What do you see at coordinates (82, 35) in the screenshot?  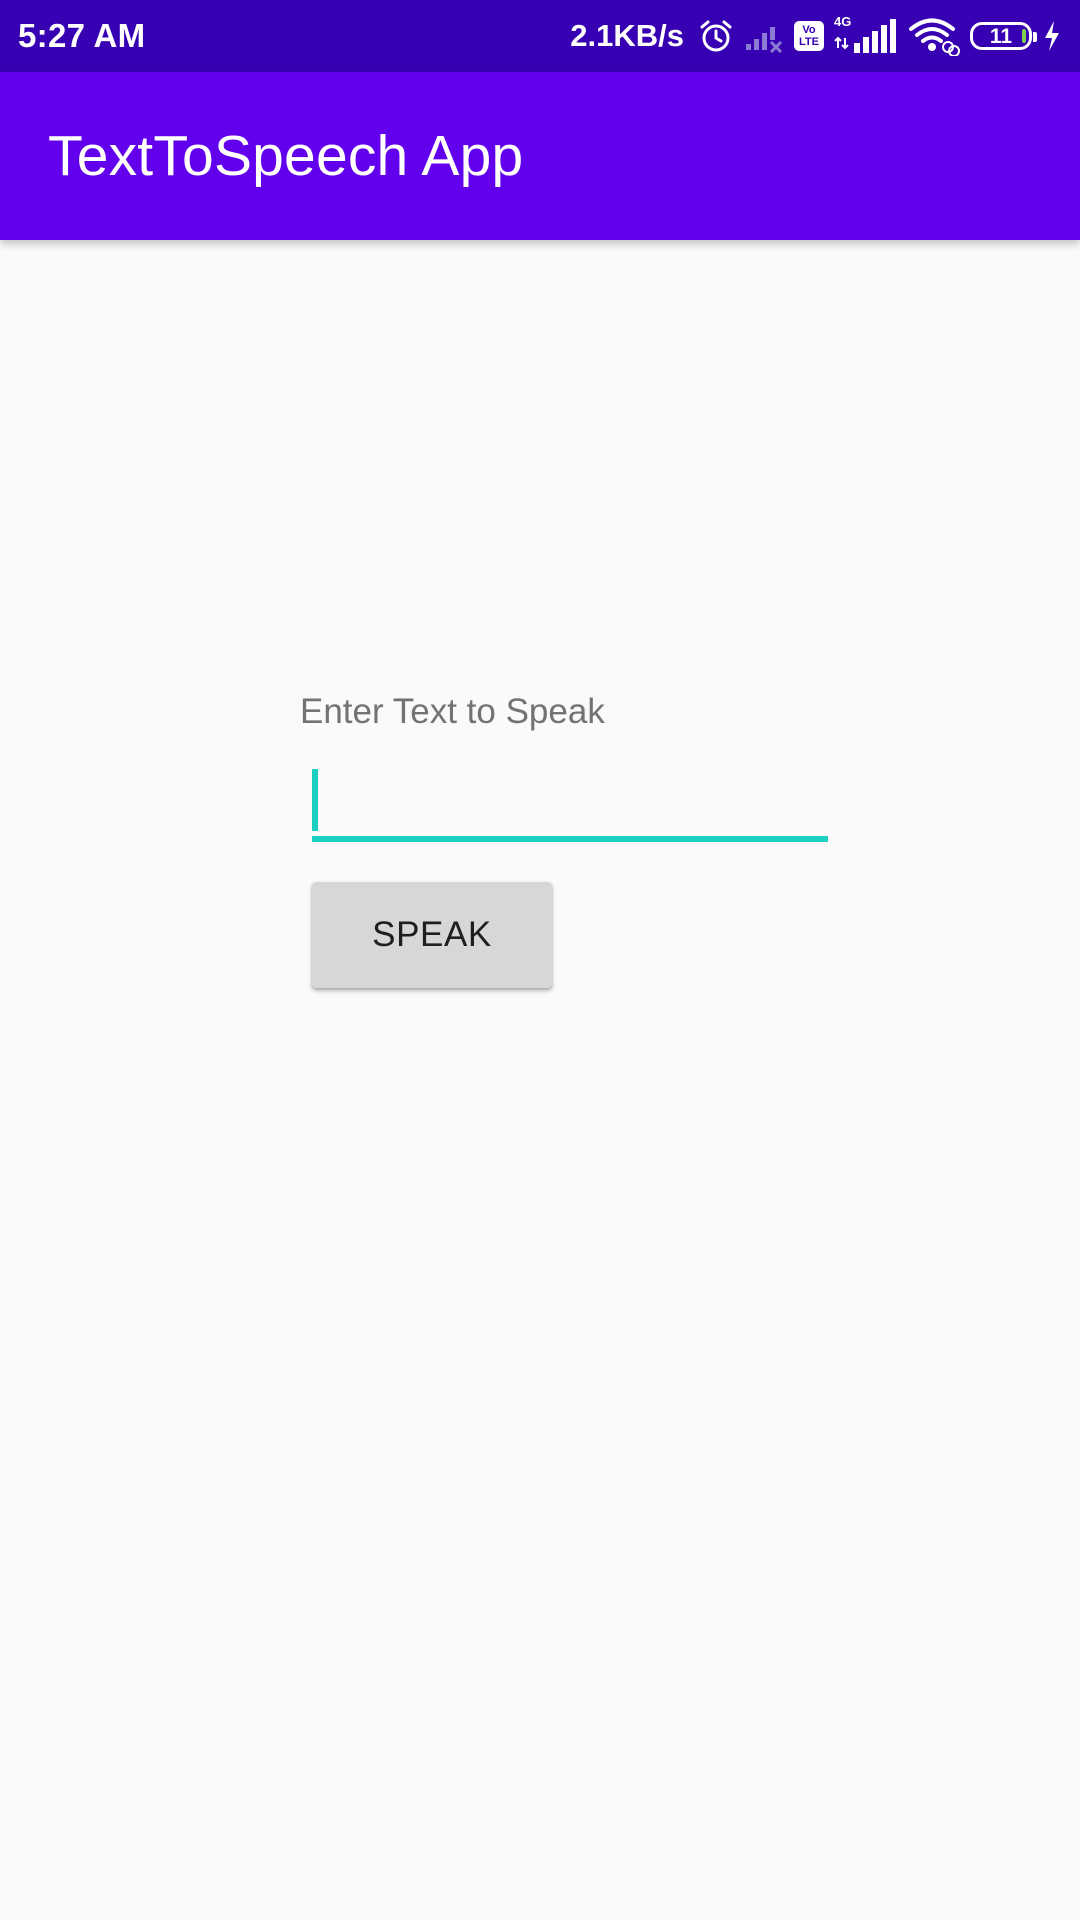 I see `status-time: 5:27 AM` at bounding box center [82, 35].